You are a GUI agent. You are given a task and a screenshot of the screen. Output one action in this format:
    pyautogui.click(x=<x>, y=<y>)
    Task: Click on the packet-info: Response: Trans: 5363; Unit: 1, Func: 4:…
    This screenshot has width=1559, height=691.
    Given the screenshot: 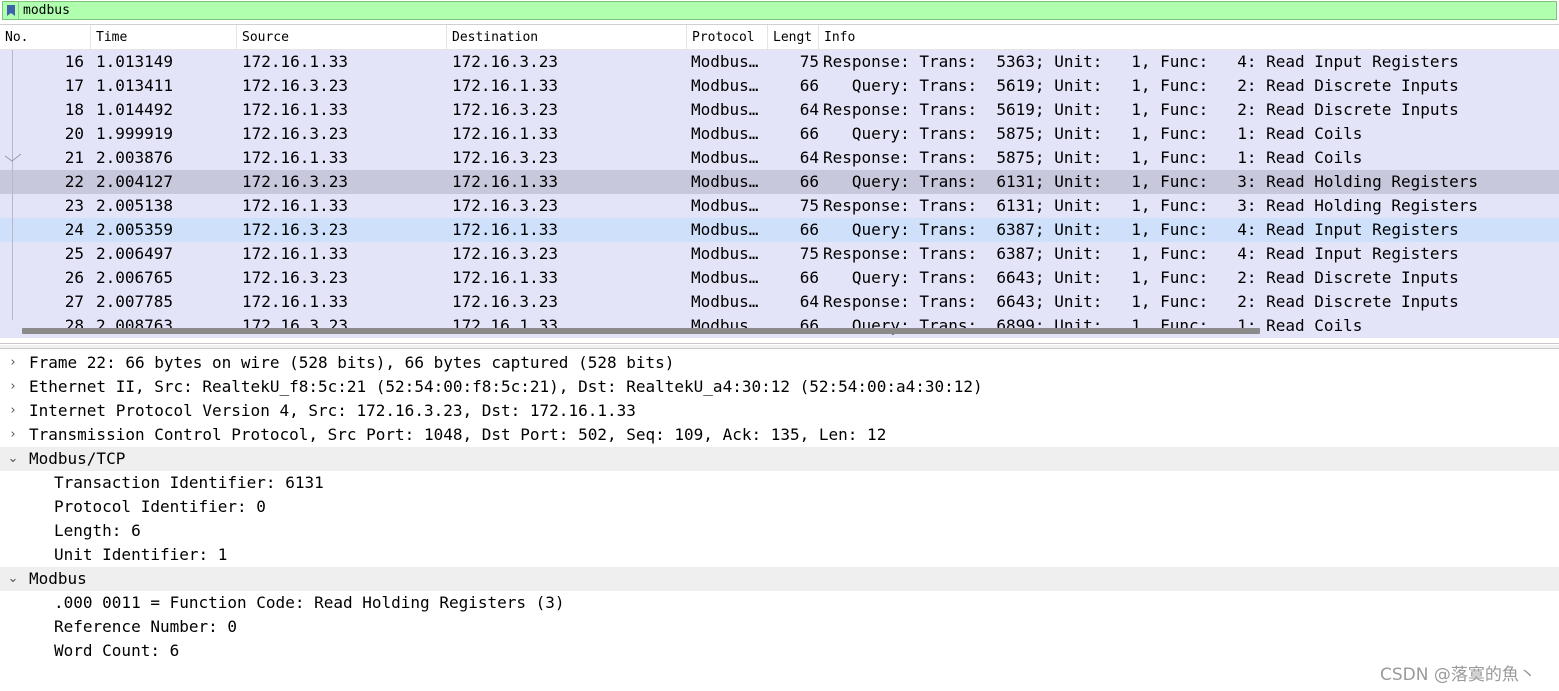 What is the action you would take?
    pyautogui.click(x=1141, y=61)
    